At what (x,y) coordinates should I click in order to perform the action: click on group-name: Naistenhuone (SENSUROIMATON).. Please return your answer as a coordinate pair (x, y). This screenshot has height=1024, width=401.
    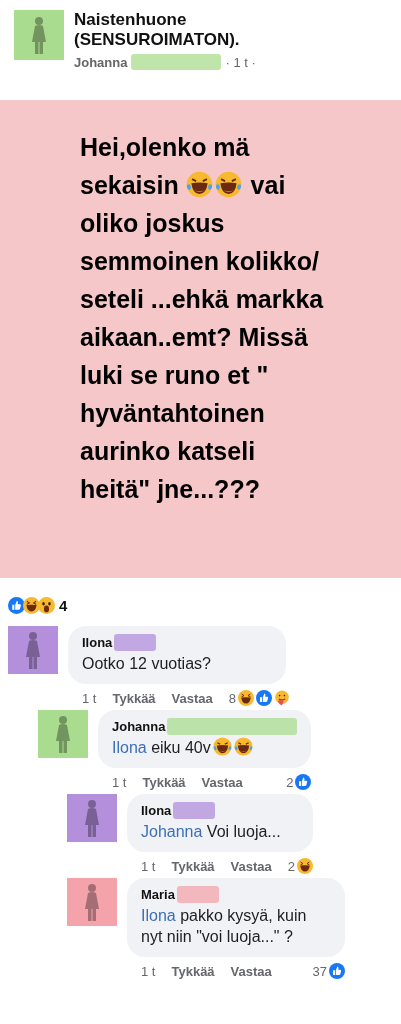
    Looking at the image, I should click on (157, 30).